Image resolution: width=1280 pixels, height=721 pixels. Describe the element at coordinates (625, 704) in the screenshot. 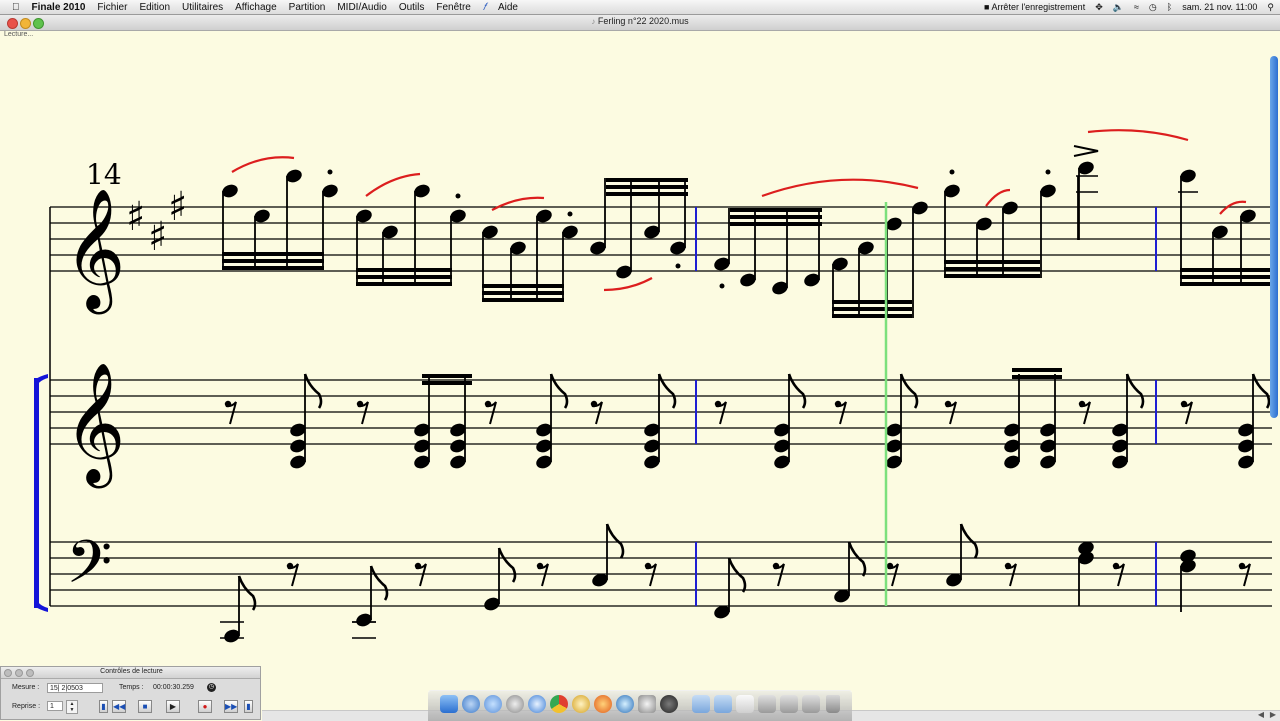

I see `search-app-icon` at that location.